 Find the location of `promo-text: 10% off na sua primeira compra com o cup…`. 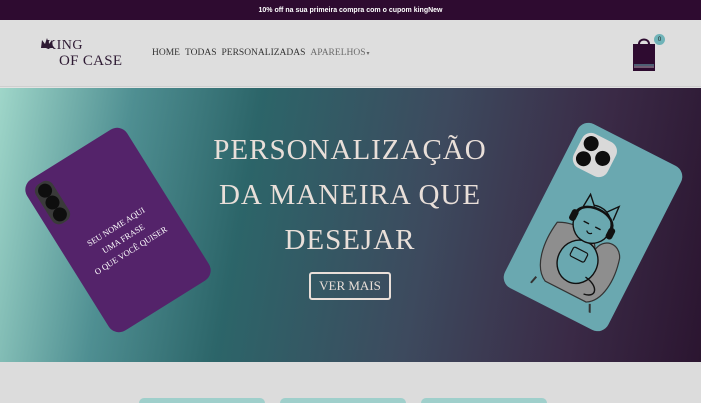

promo-text: 10% off na sua primeira compra com o cup… is located at coordinates (350, 10).